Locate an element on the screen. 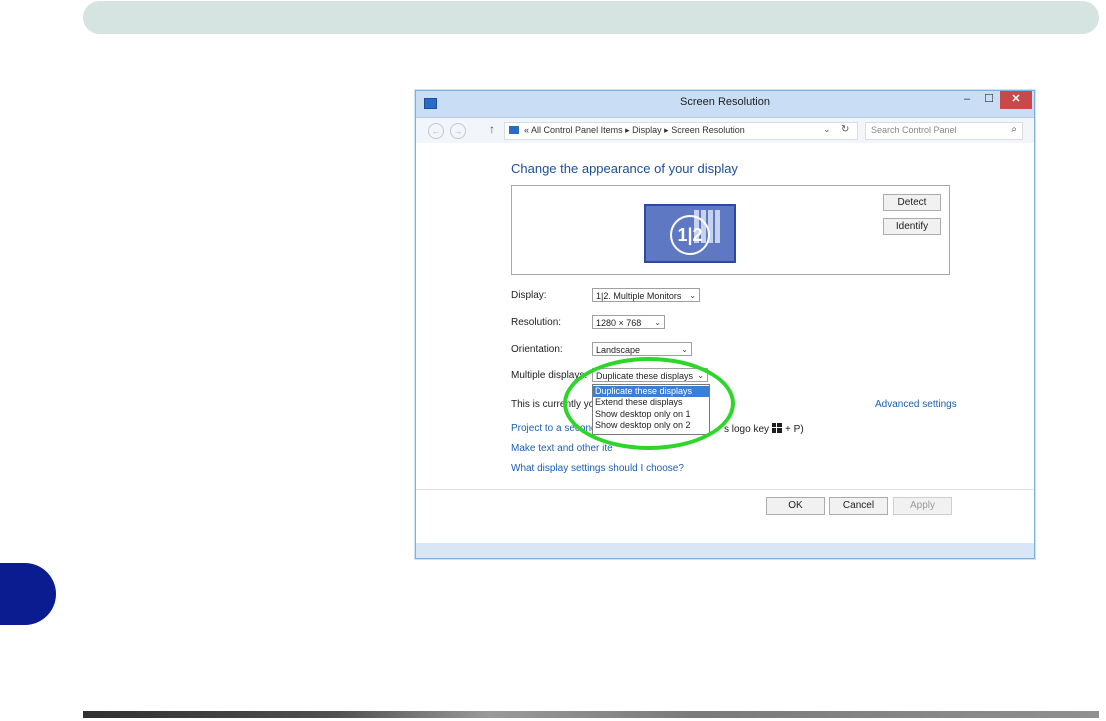  shortcut-suffix: + P) is located at coordinates (794, 429).